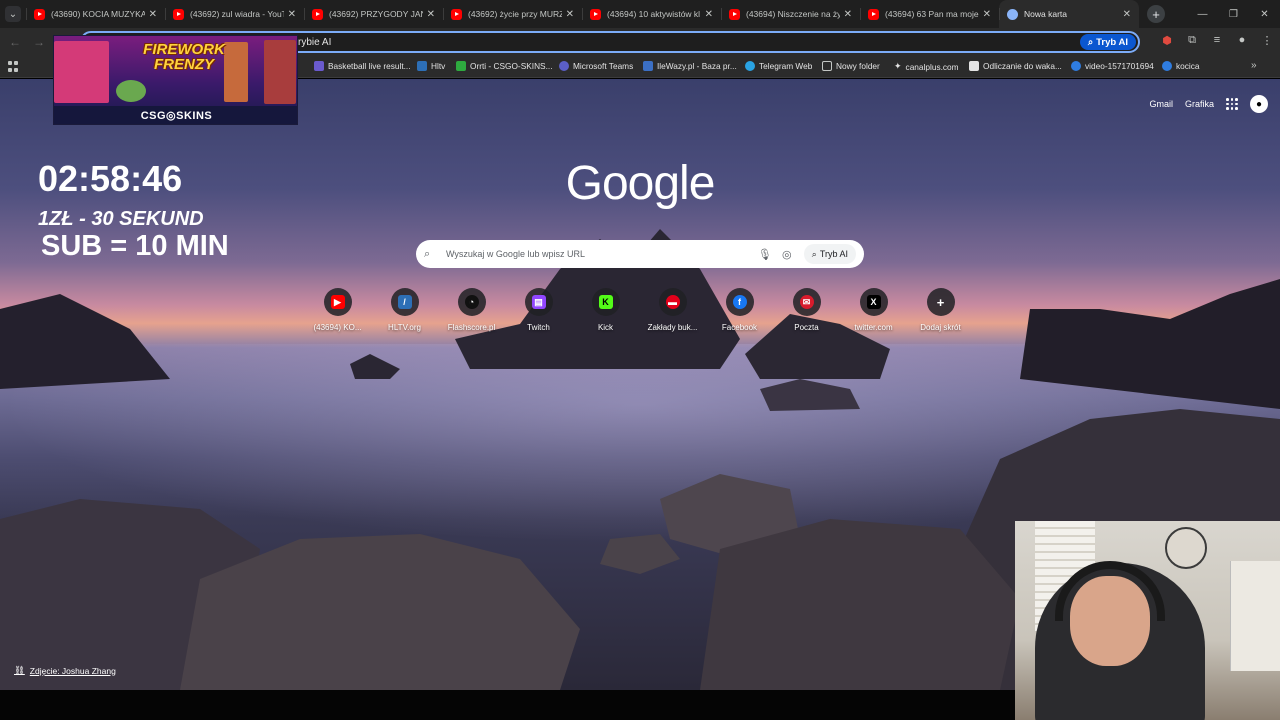 The width and height of the screenshot is (1280, 720). I want to click on more-bookmarks-icon: », so click(1254, 65).